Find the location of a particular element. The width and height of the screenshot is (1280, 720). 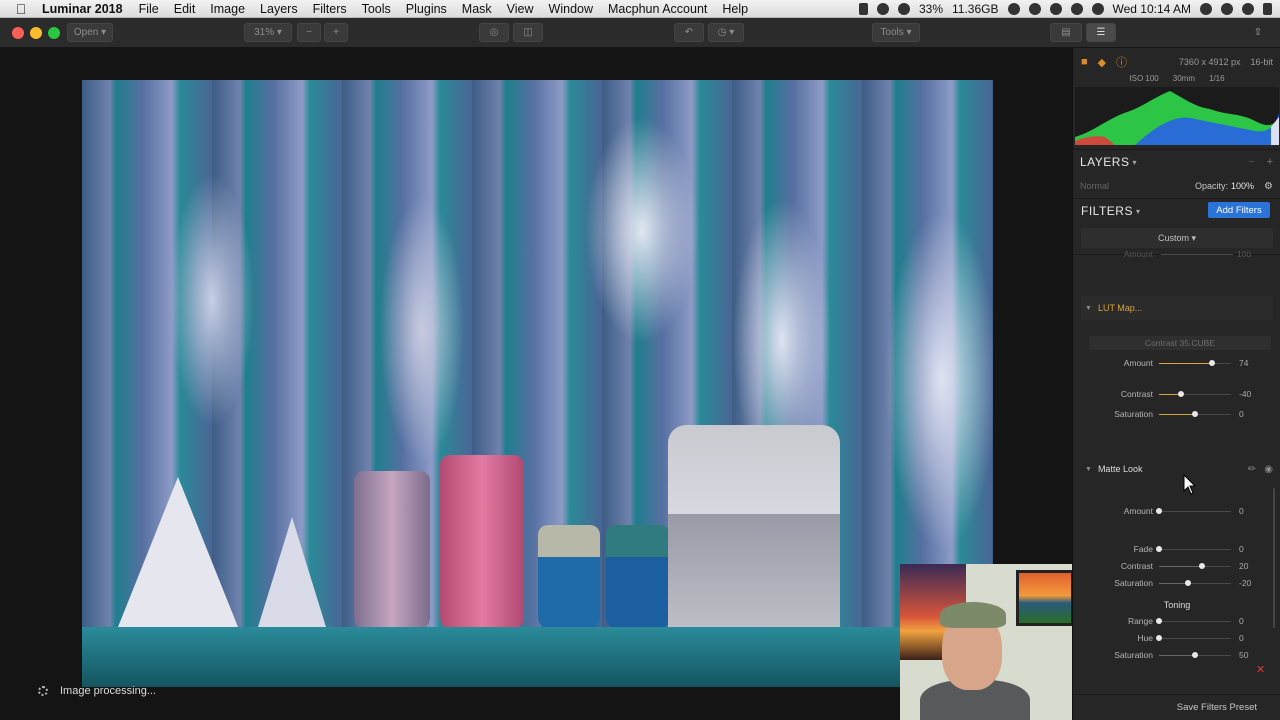

spotlight-search-icon is located at coordinates (1227, 9).